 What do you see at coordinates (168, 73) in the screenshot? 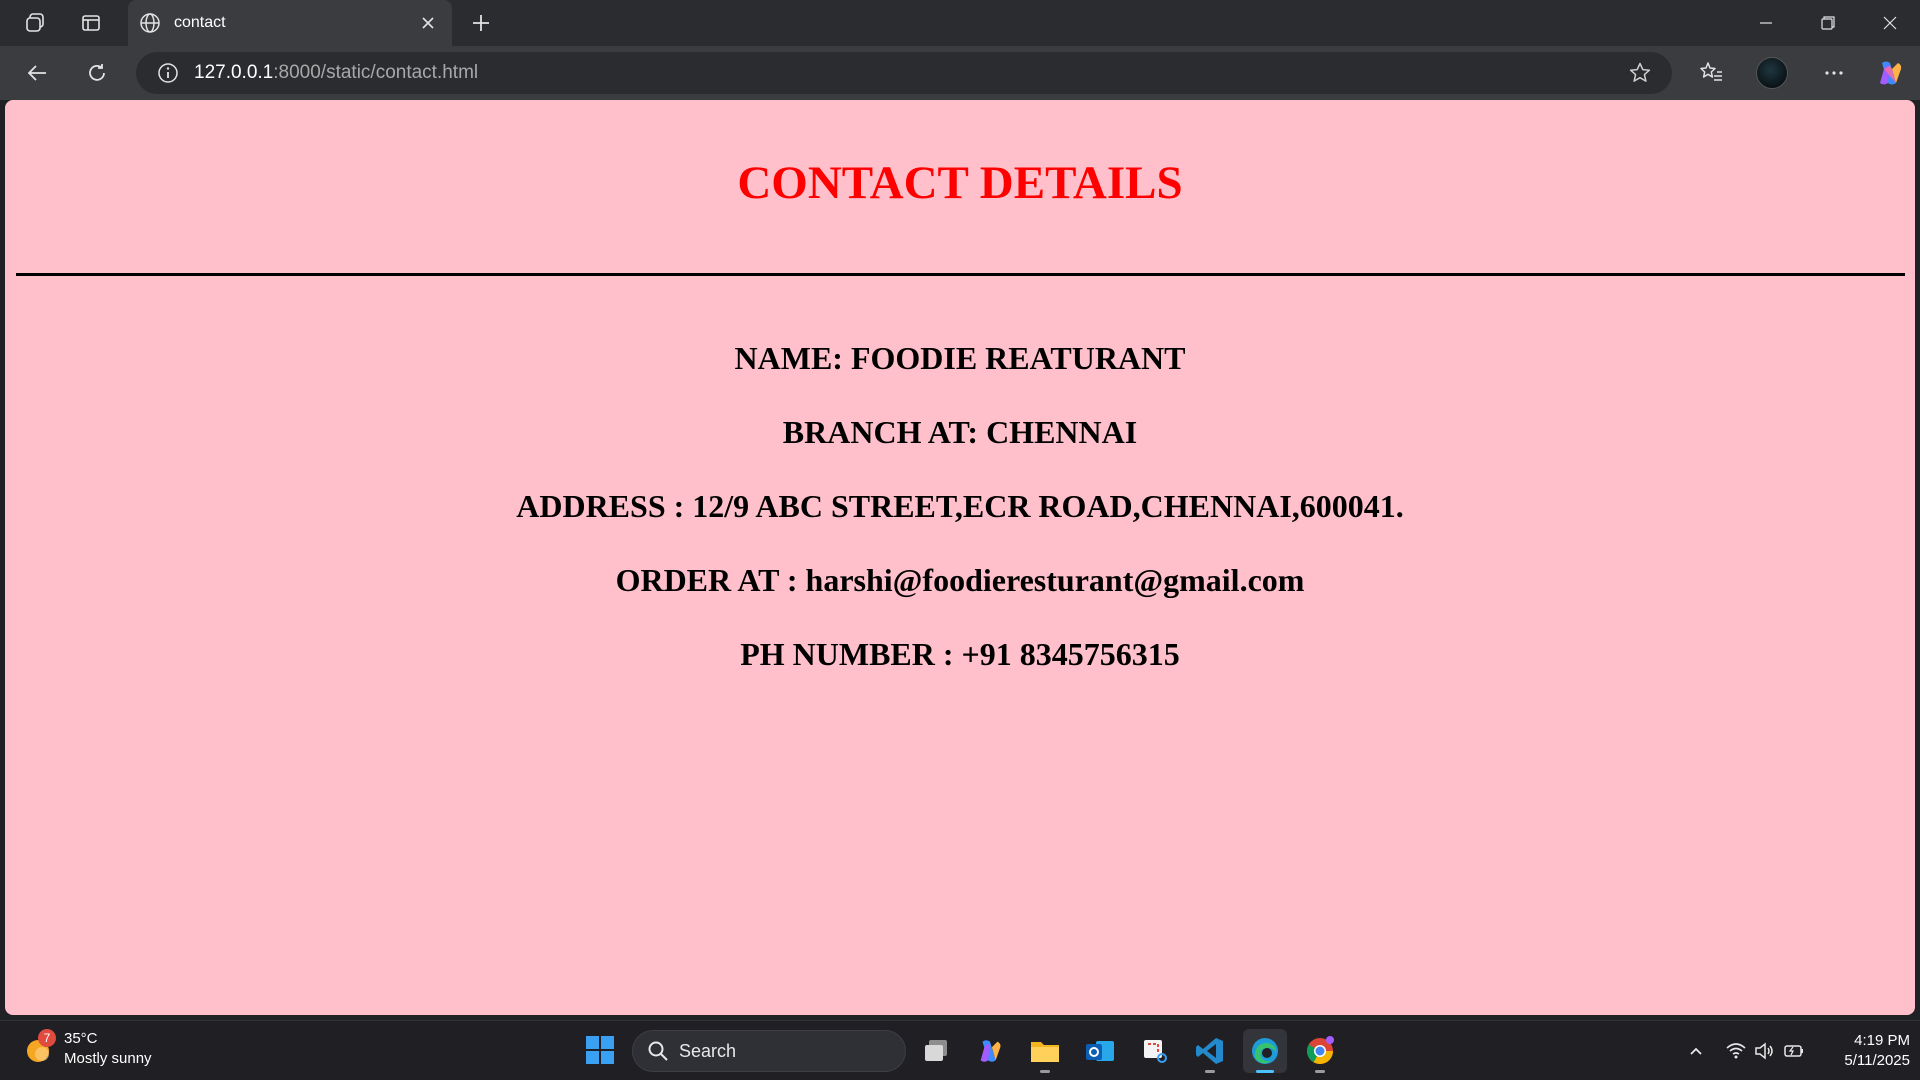
I see `site-info-icon` at bounding box center [168, 73].